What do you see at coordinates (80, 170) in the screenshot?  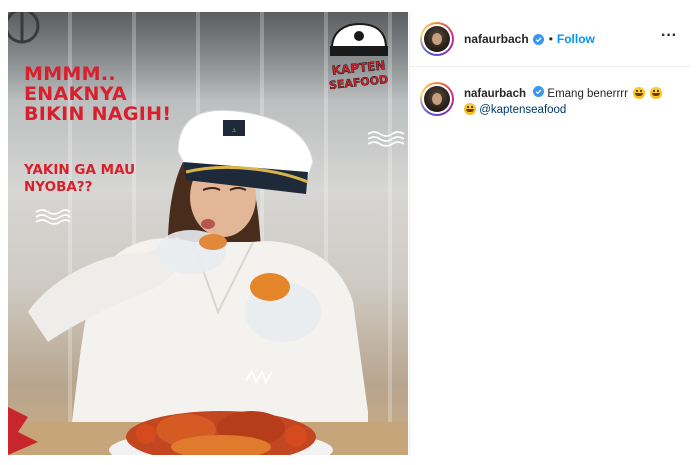 I see `subline-line-1: YAKIN GA MAU` at bounding box center [80, 170].